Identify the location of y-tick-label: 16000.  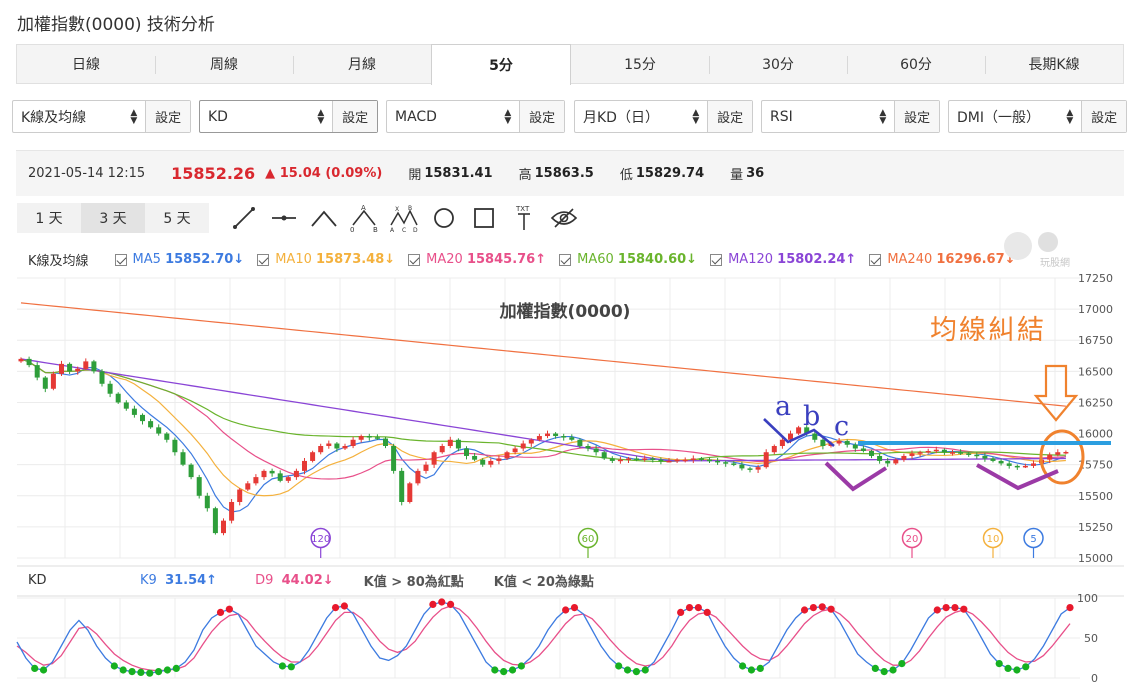
(1095, 434).